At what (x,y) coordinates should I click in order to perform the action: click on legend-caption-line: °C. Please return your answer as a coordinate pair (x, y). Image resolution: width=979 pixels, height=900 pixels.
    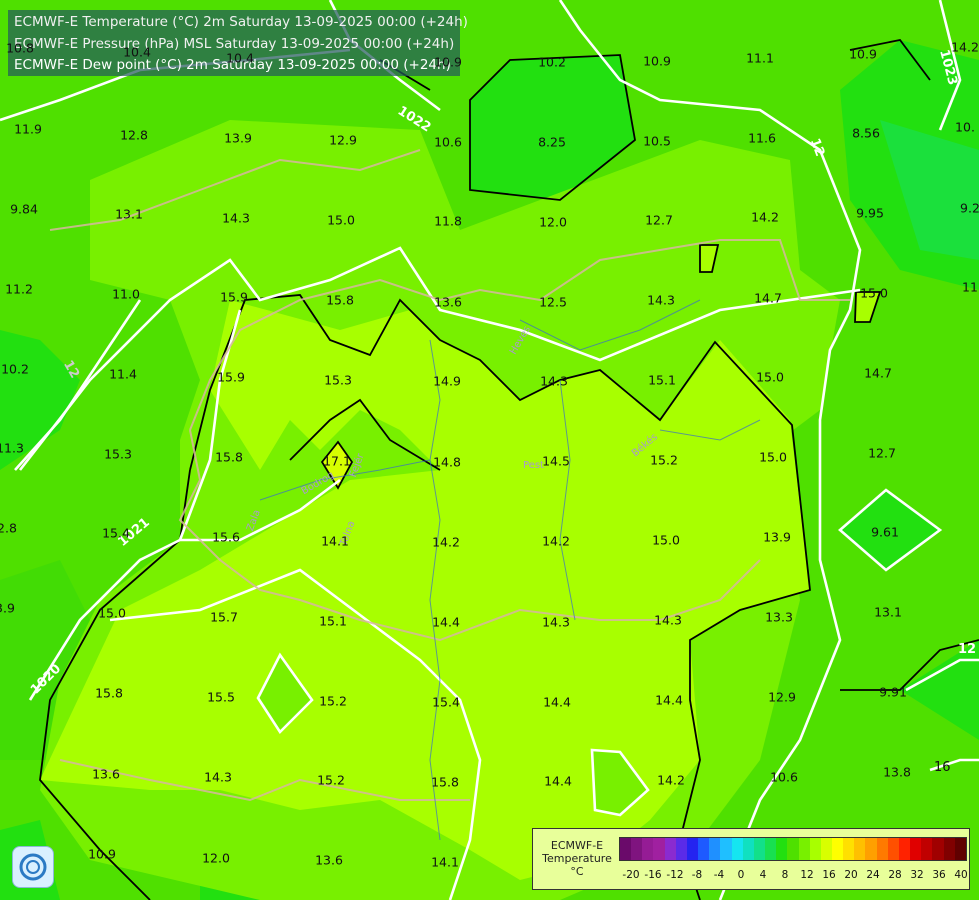
    Looking at the image, I should click on (577, 871).